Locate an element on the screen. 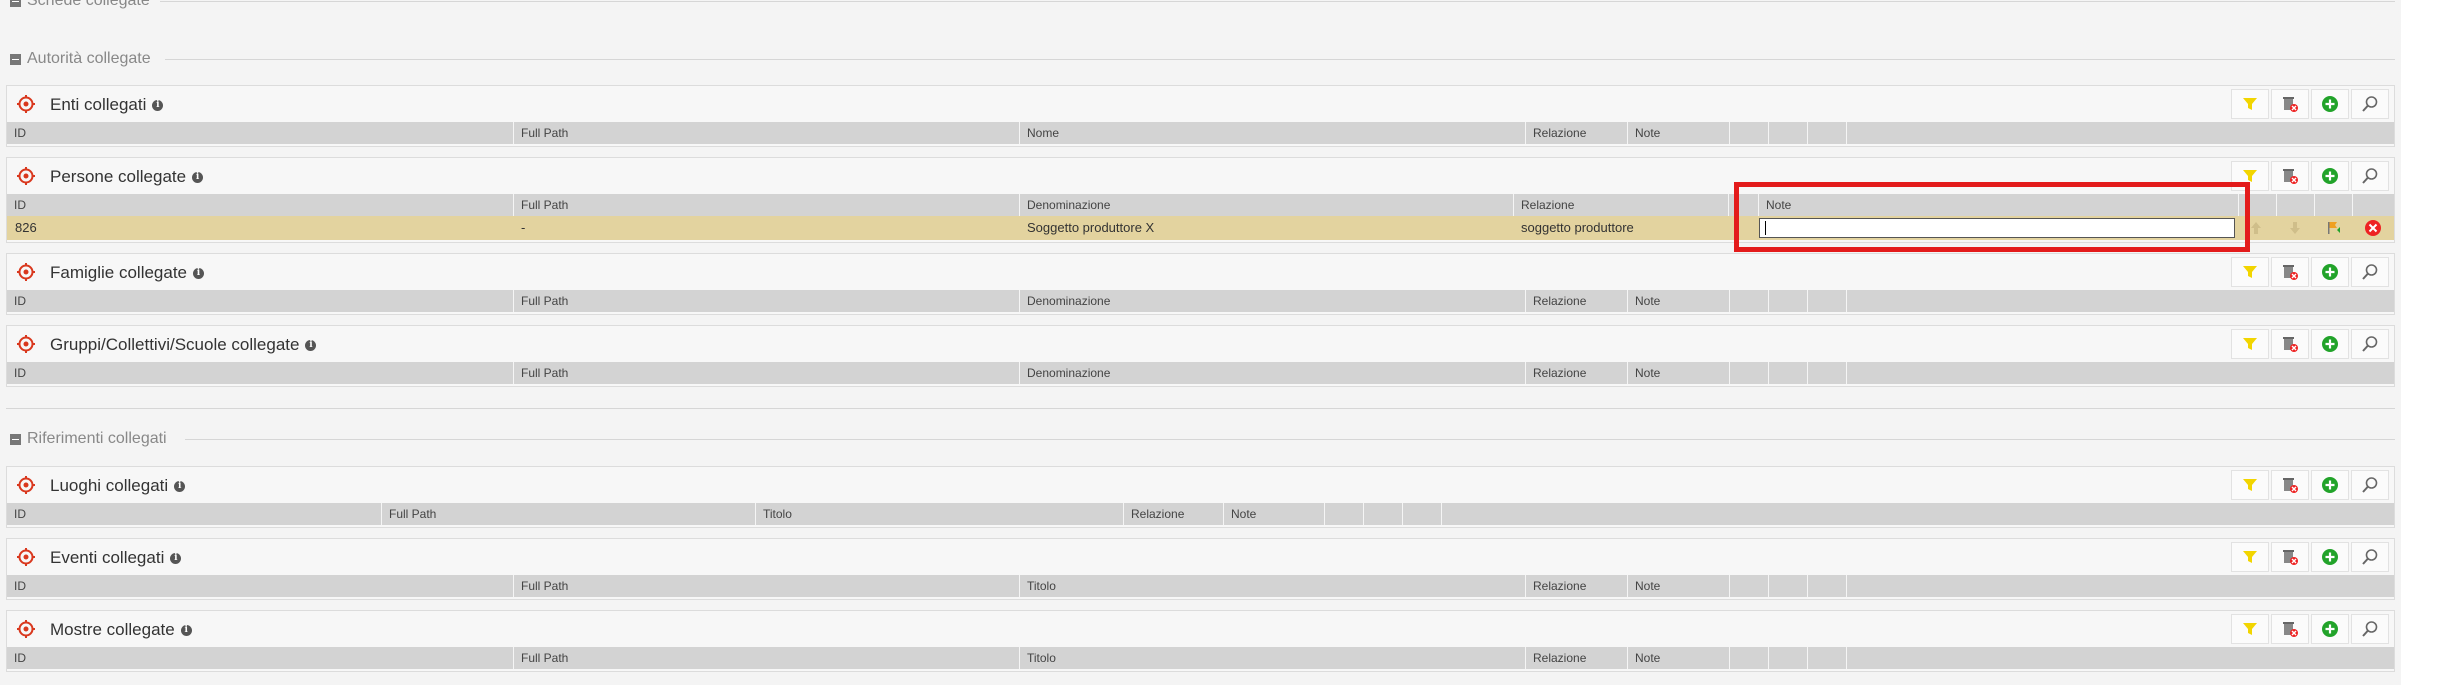 The height and width of the screenshot is (685, 2449). panel-title-text: Persone collegate is located at coordinates (118, 176).